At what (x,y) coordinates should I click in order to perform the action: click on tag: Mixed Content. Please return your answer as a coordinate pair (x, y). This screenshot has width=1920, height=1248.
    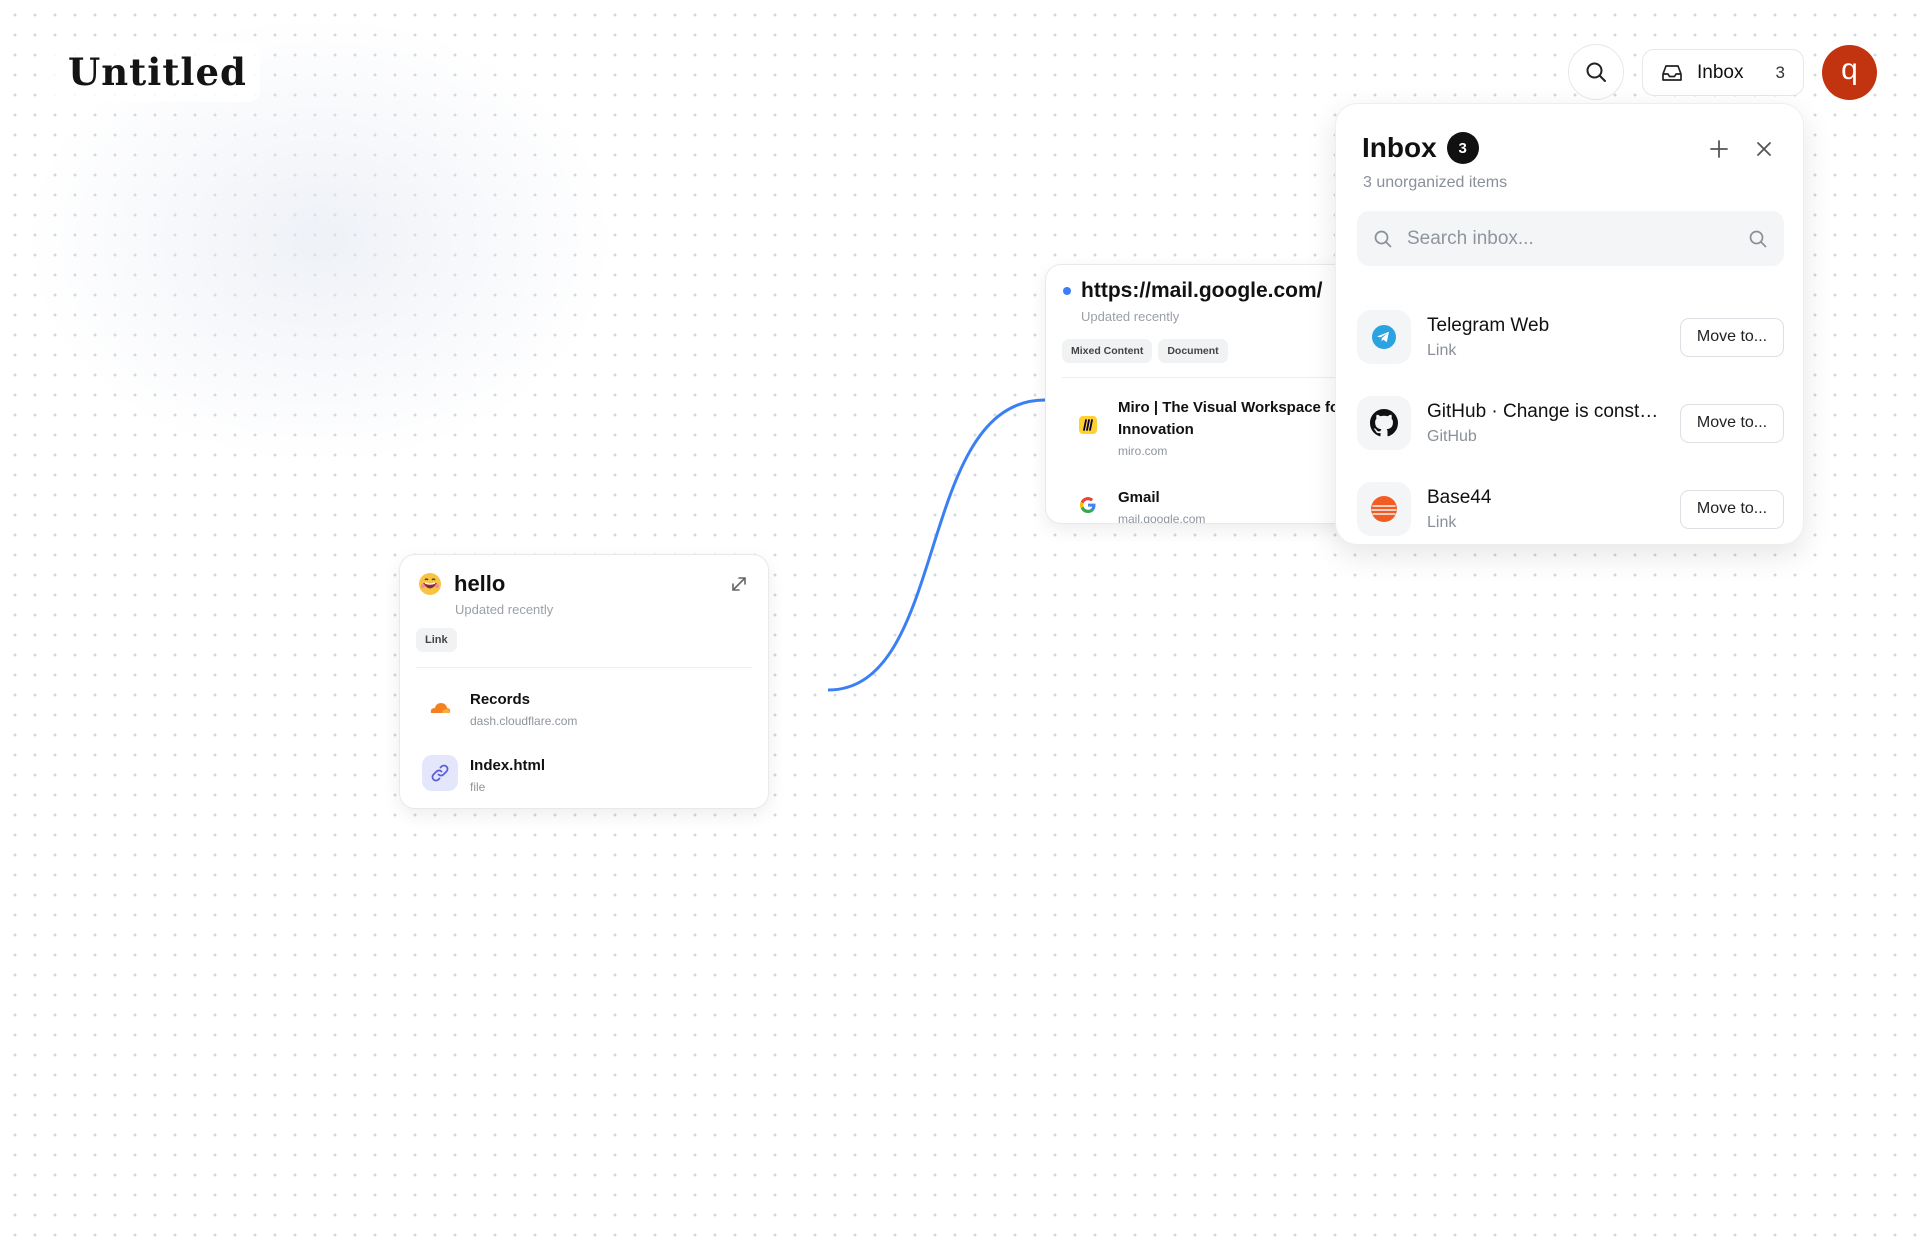
    Looking at the image, I should click on (1107, 351).